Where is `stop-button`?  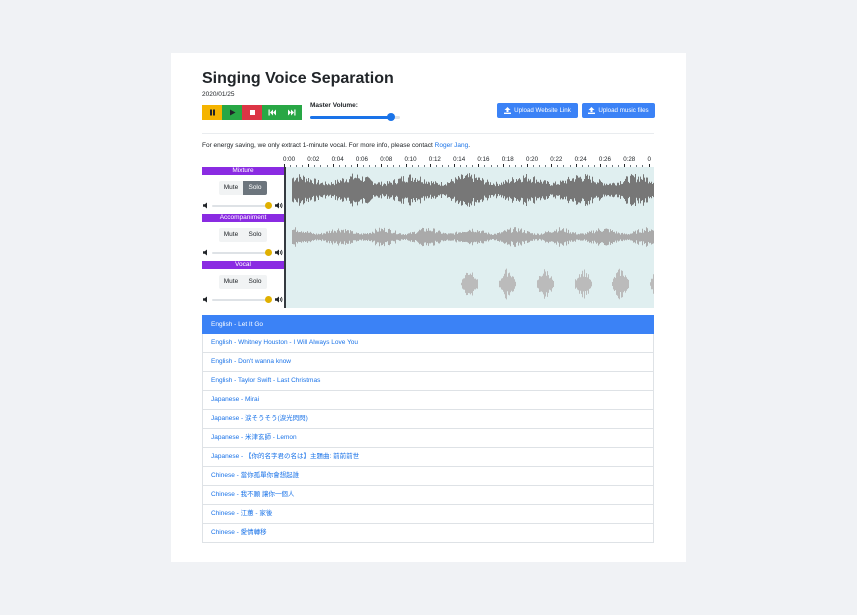 stop-button is located at coordinates (252, 112).